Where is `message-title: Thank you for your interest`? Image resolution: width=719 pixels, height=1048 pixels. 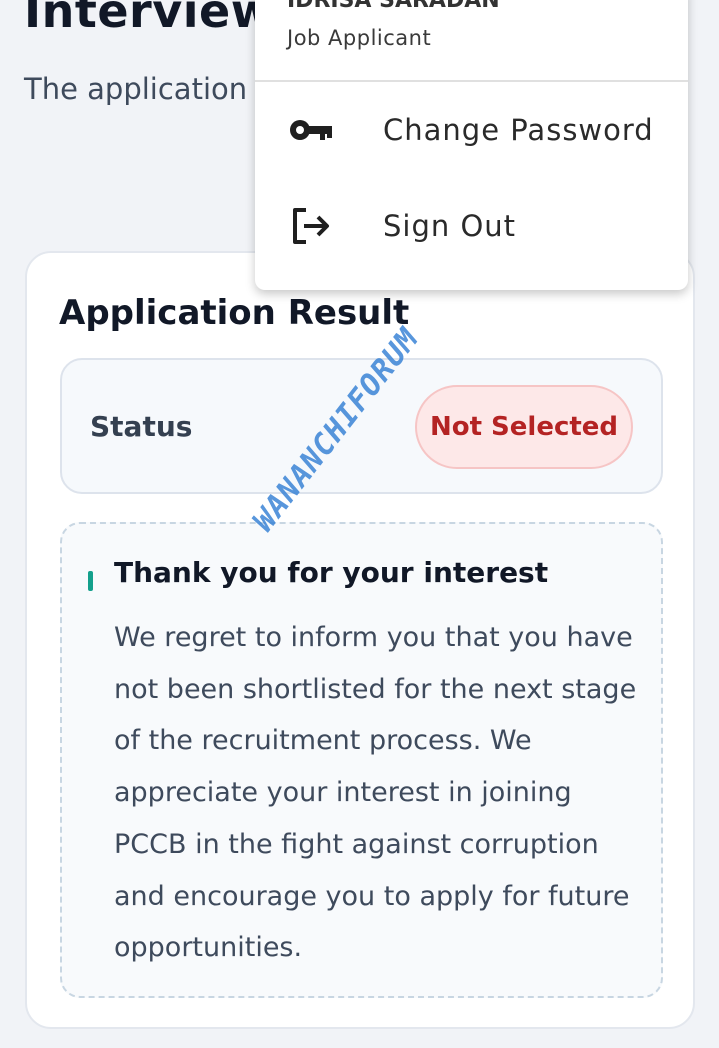
message-title: Thank you for your interest is located at coordinates (331, 572).